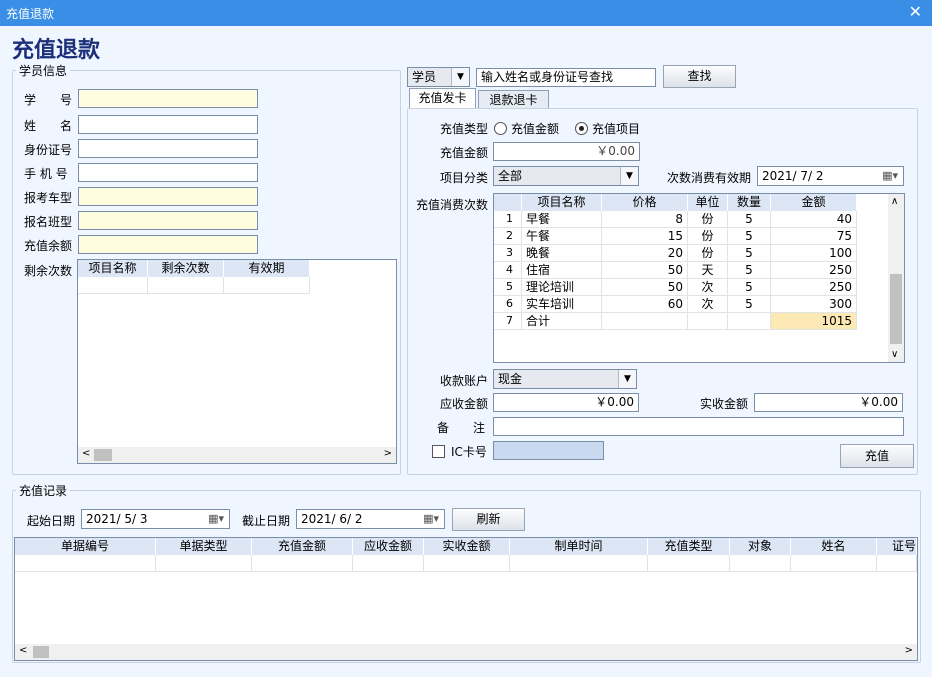 Image resolution: width=932 pixels, height=677 pixels. What do you see at coordinates (562, 236) in the screenshot?
I see `table-cell: 午餐` at bounding box center [562, 236].